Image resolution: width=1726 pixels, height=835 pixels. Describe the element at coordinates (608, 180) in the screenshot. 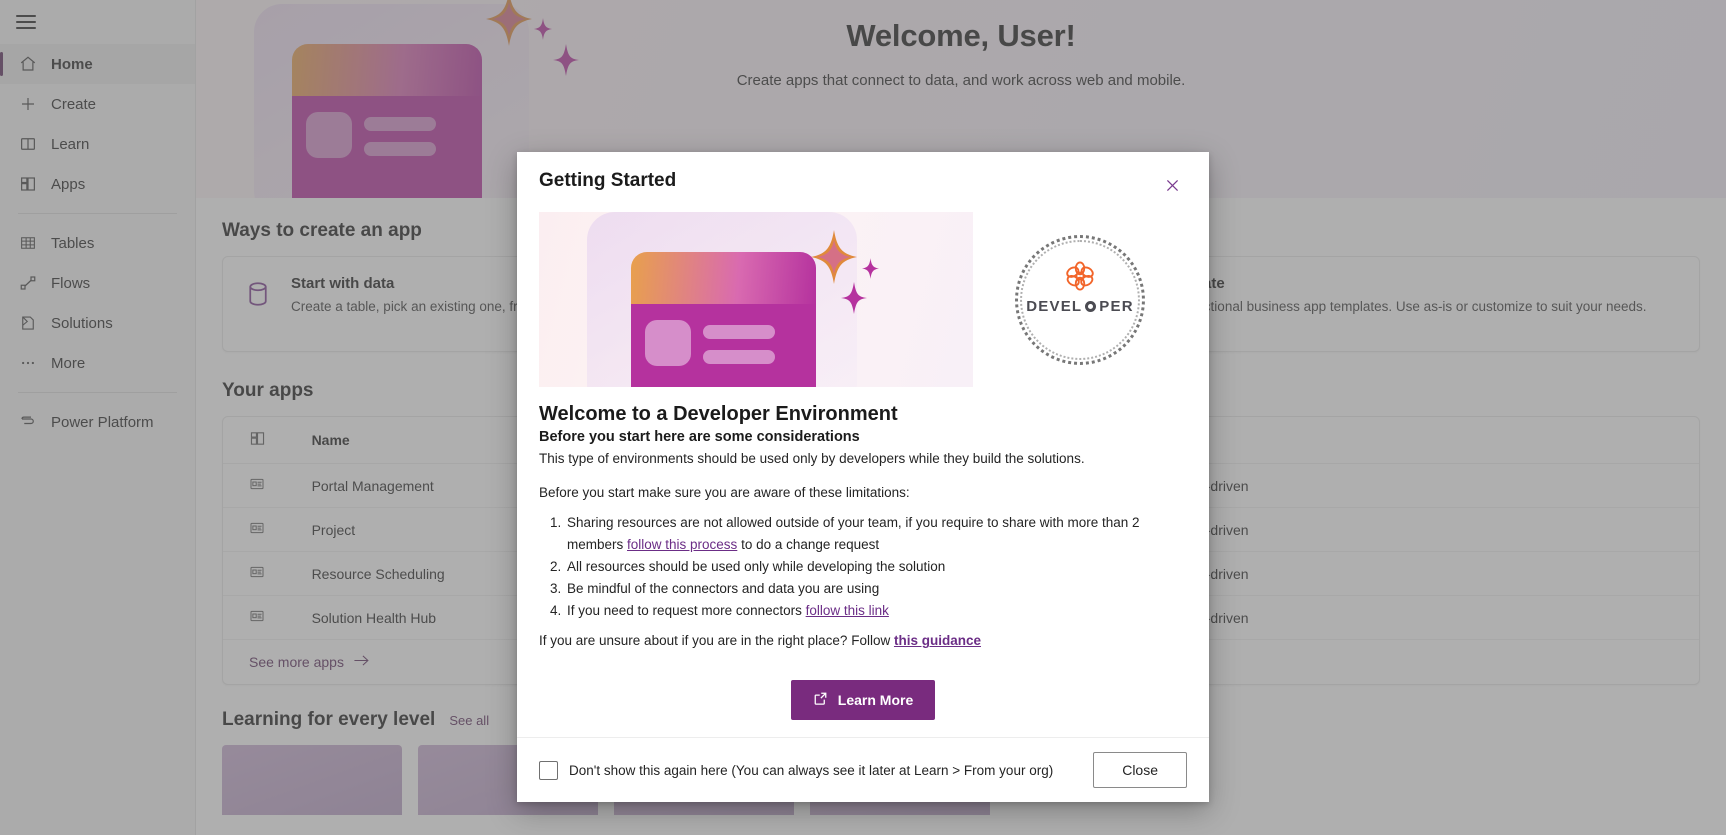

I see `dialog-title: Getting Started` at that location.